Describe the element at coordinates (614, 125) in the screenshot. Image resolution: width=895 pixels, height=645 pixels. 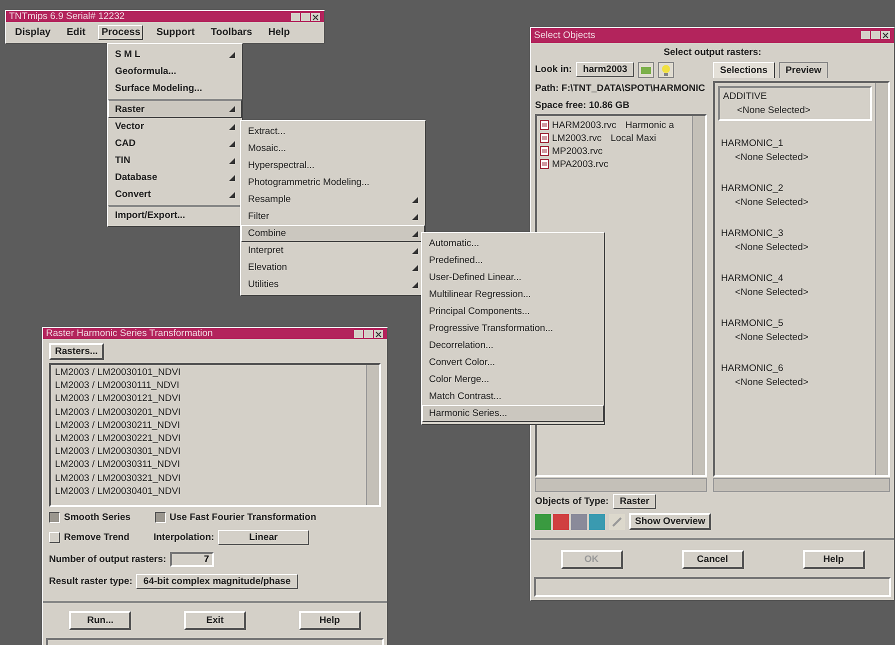
I see `file-item: HARM2003.rvc Harmonic a` at that location.